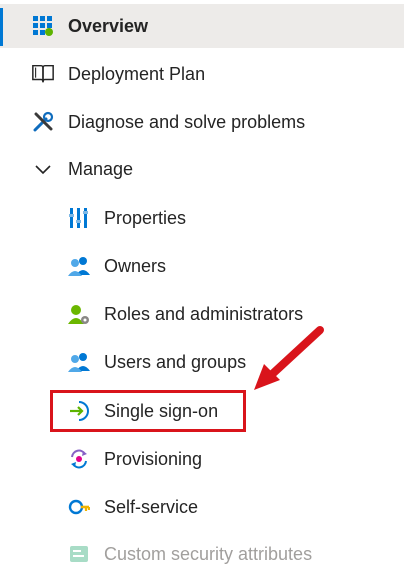 Image resolution: width=404 pixels, height=577 pixels. I want to click on book-icon, so click(43, 74).